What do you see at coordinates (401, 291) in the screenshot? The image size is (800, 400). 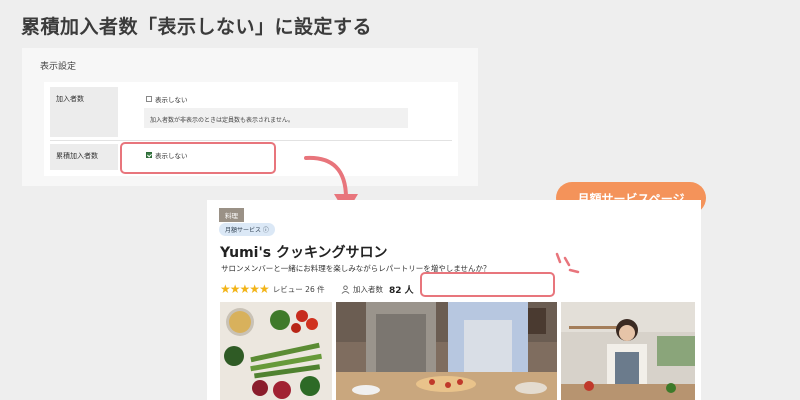 I see `members-count: 82 人` at bounding box center [401, 291].